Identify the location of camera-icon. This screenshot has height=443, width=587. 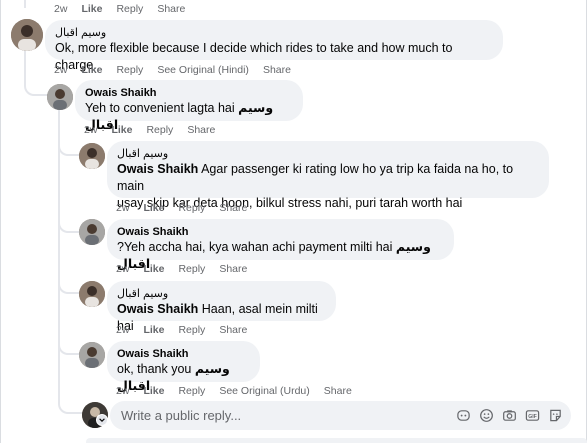
(509, 415).